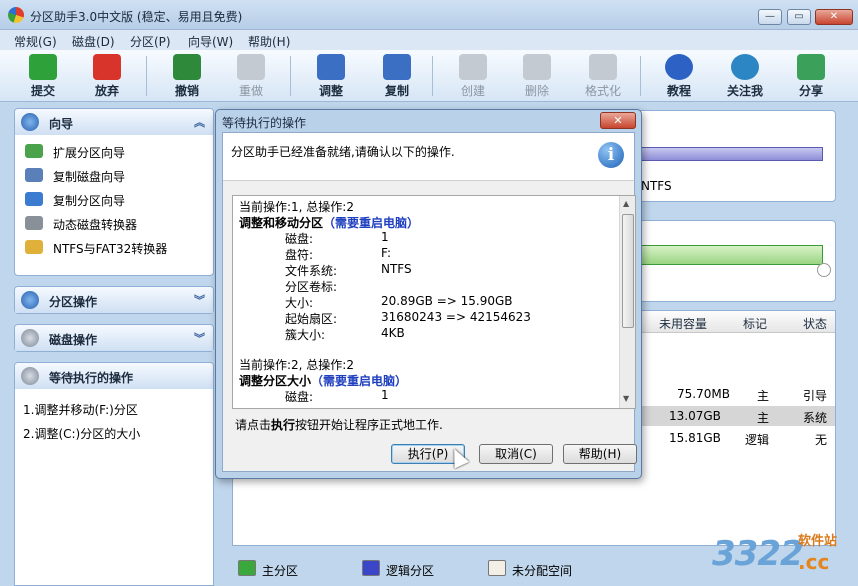 The height and width of the screenshot is (586, 858). I want to click on partition-ops-panel: 分区操作 ︾, so click(114, 300).